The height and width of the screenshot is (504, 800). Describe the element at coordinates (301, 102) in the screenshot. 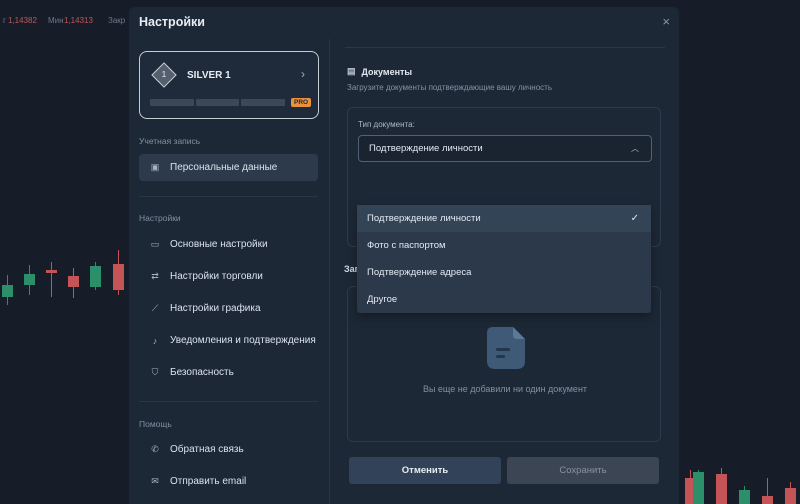

I see `pro-badge: PRO` at that location.